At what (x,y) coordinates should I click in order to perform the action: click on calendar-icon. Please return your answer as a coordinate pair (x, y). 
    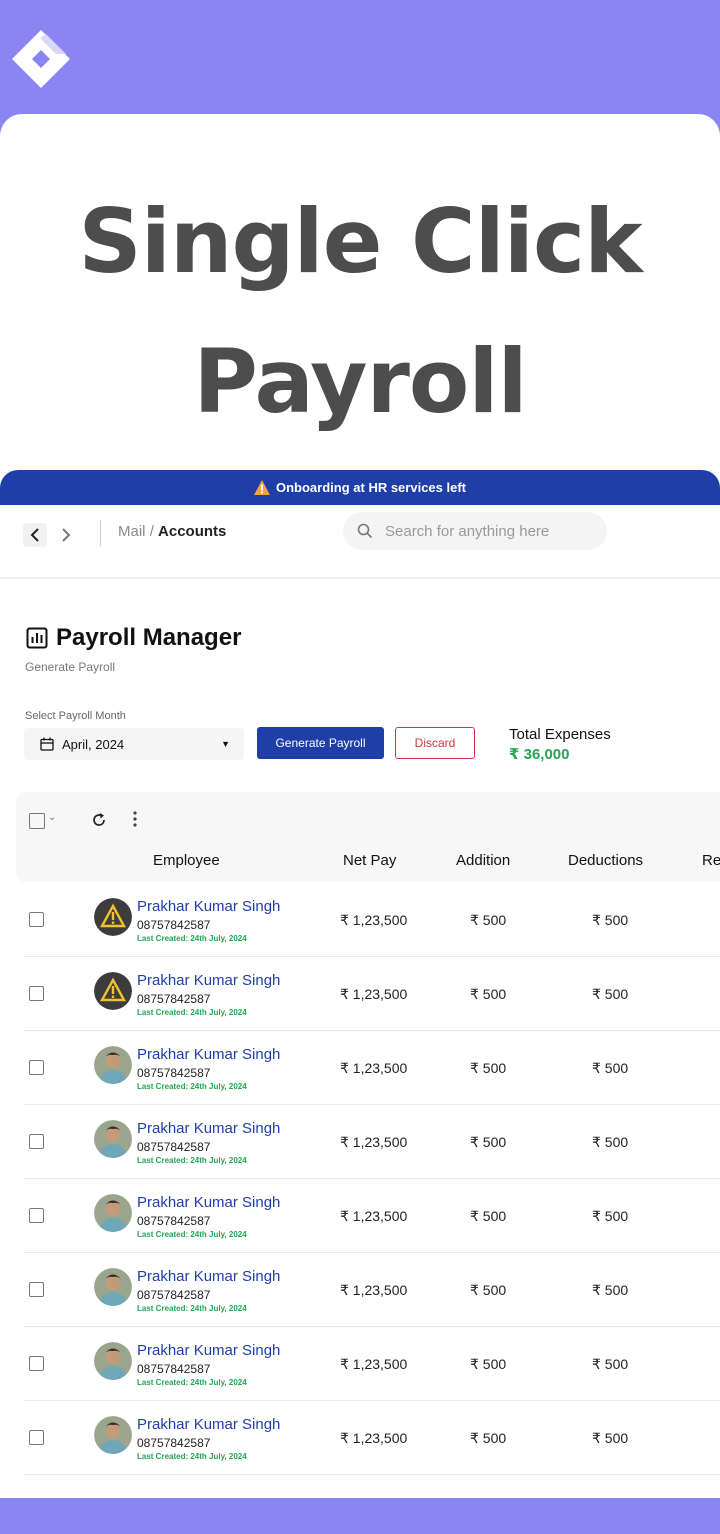
    Looking at the image, I should click on (47, 744).